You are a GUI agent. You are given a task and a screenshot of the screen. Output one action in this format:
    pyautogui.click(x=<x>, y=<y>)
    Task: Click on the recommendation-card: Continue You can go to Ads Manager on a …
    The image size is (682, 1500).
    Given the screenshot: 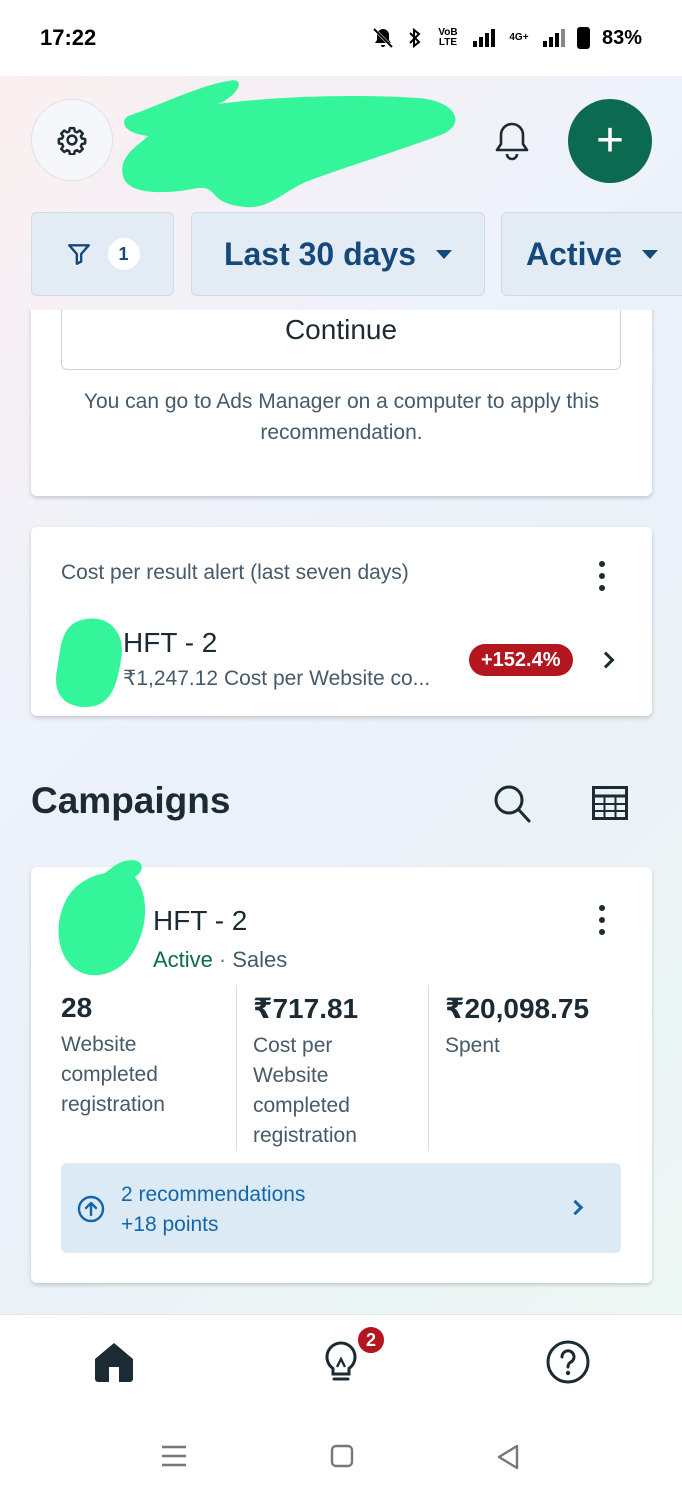 What is the action you would take?
    pyautogui.click(x=341, y=403)
    